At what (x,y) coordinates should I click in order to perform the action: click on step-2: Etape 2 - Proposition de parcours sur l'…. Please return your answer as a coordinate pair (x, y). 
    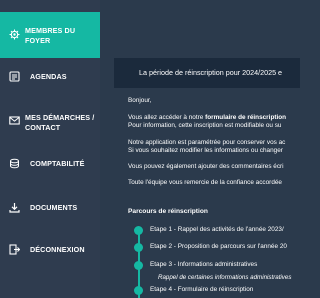
    Looking at the image, I should click on (218, 246).